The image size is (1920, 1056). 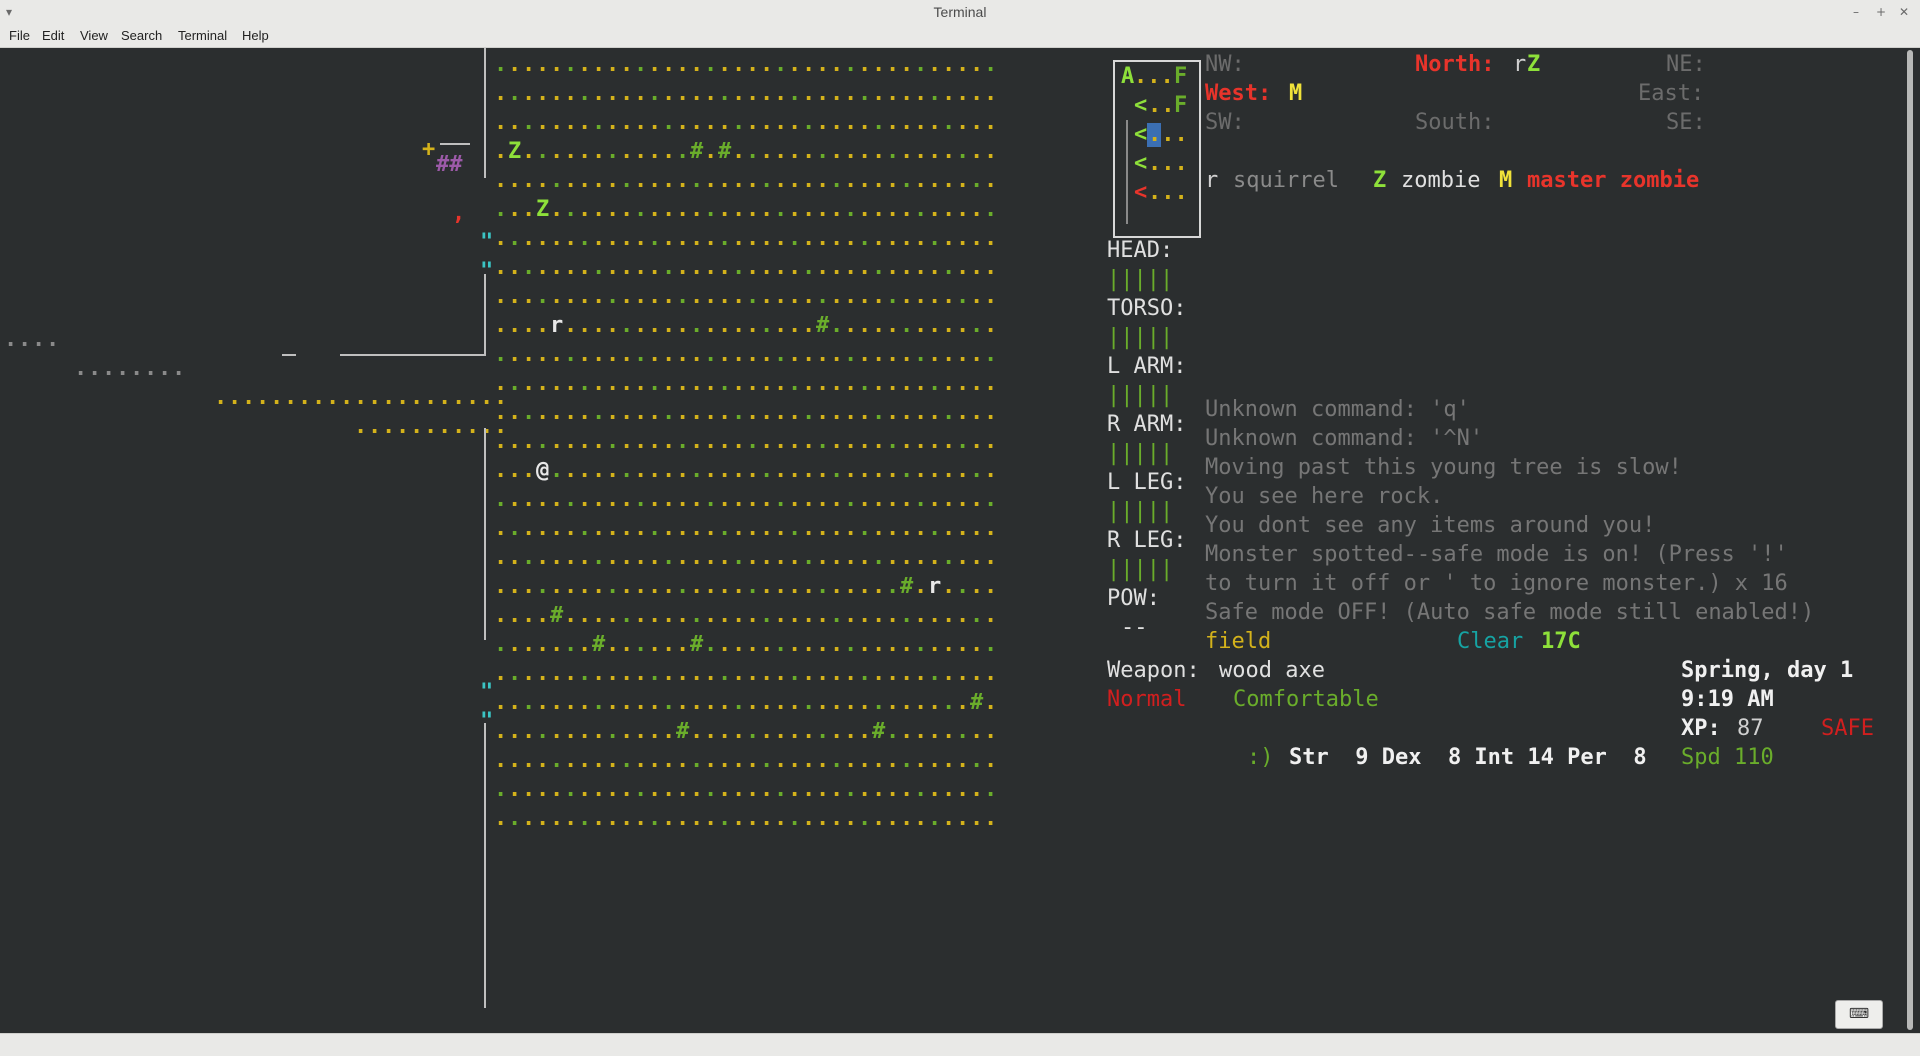 I want to click on close-icon: ✕, so click(x=1904, y=12).